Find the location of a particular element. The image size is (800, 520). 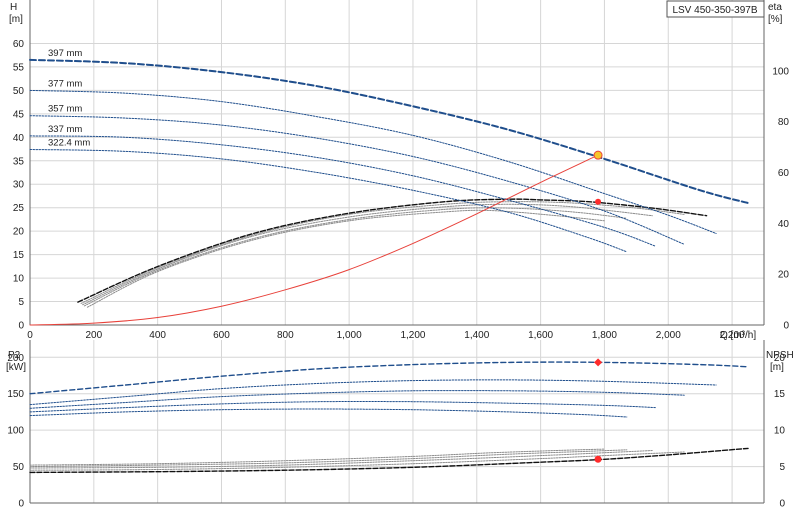

head-tick-label: 5 is located at coordinates (21, 302).